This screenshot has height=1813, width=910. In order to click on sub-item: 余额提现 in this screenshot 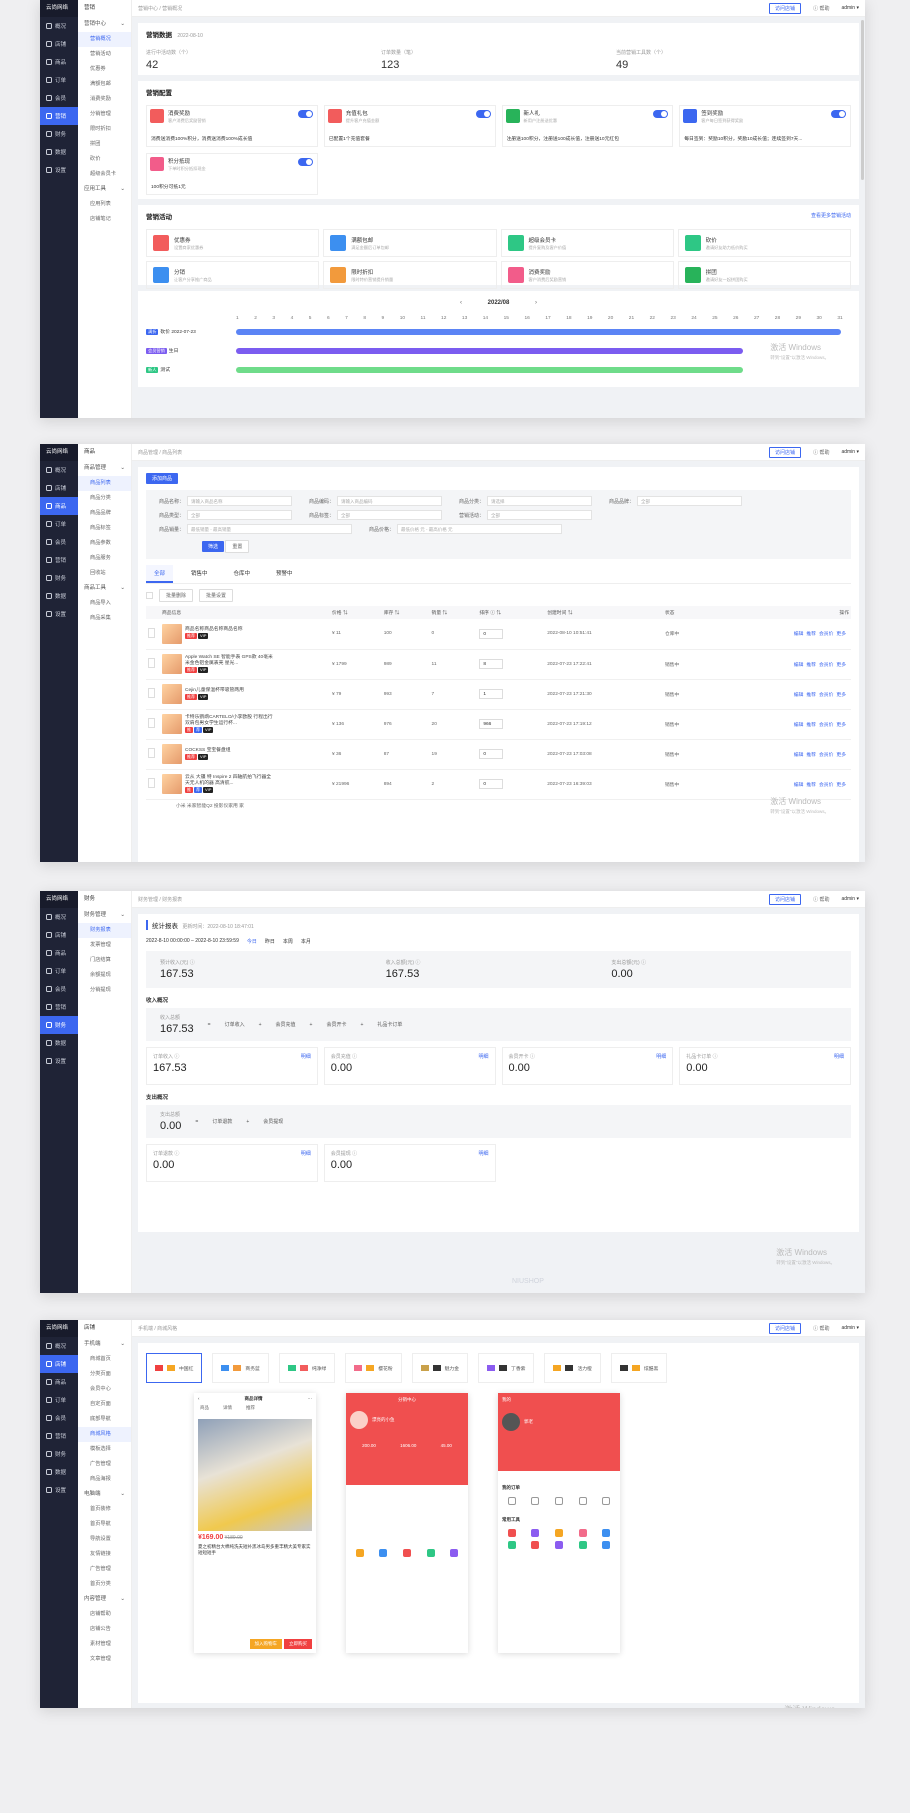, I will do `click(104, 975)`.